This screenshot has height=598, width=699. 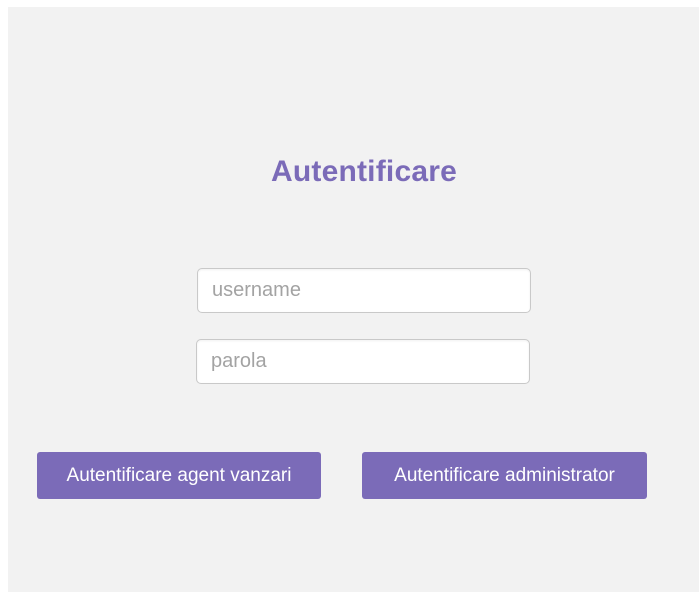 I want to click on password-input, so click(x=363, y=361).